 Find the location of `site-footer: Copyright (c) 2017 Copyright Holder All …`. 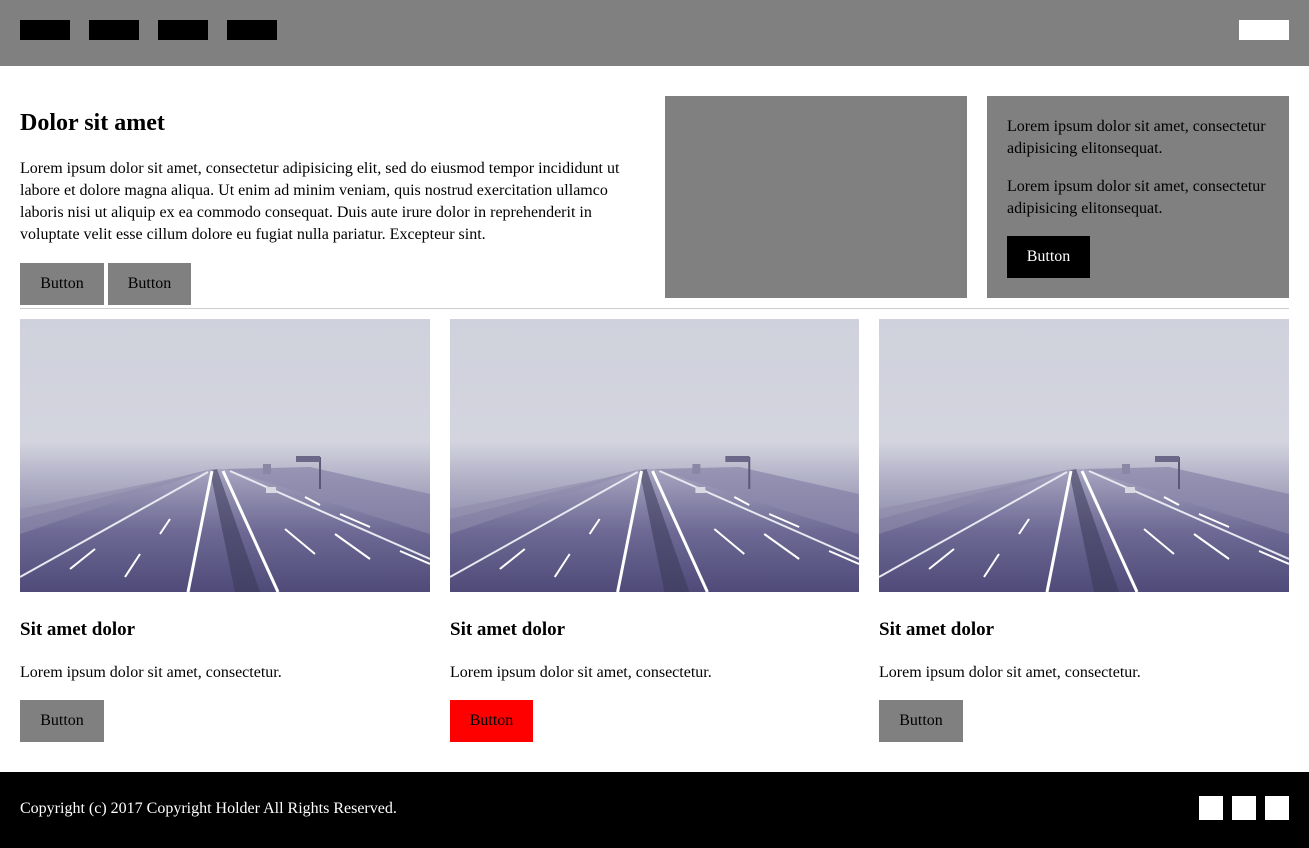

site-footer: Copyright (c) 2017 Copyright Holder All … is located at coordinates (654, 810).